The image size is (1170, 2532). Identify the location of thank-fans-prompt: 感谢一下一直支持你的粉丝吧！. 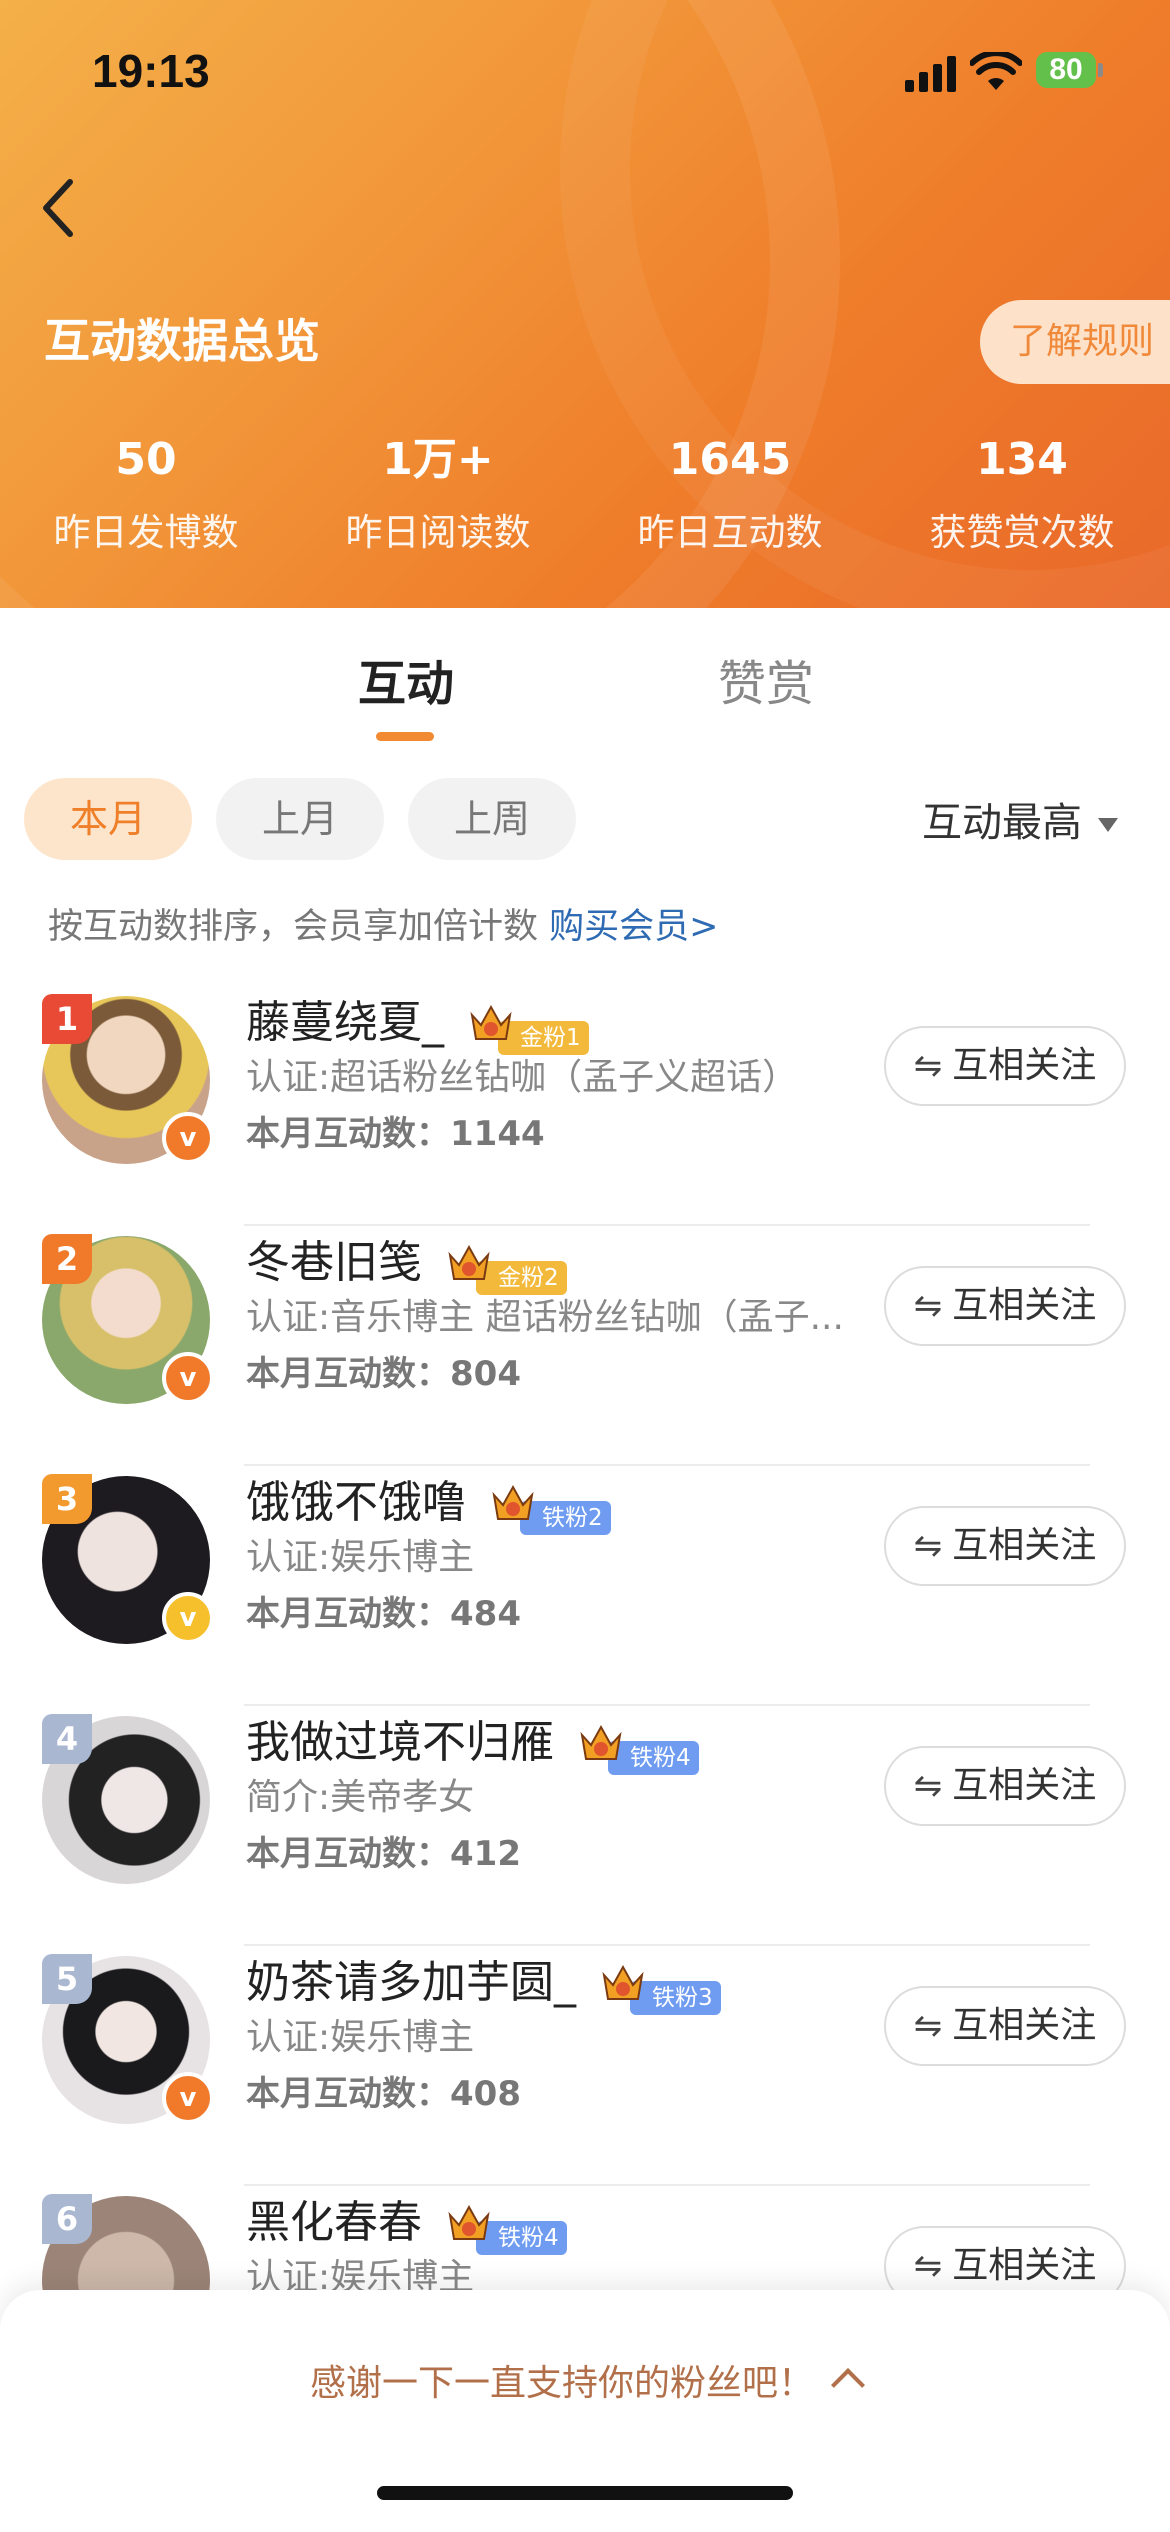
(585, 2380).